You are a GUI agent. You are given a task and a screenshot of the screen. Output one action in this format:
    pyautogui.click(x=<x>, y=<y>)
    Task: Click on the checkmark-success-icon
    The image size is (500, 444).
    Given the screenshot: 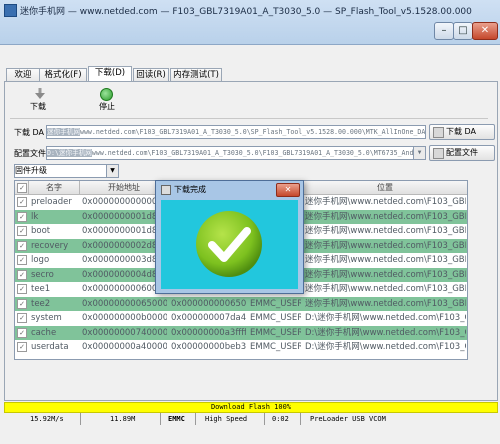 What is the action you would take?
    pyautogui.click(x=229, y=244)
    